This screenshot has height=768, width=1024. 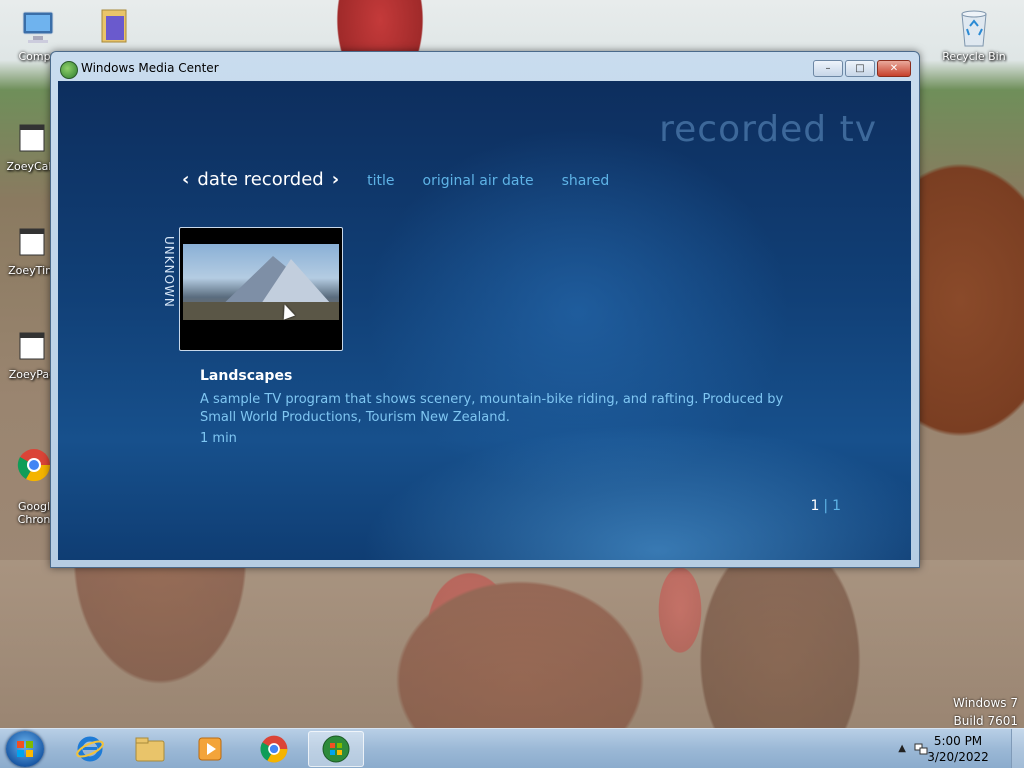 I want to click on watermark-line1: Windows 7, so click(x=985, y=703).